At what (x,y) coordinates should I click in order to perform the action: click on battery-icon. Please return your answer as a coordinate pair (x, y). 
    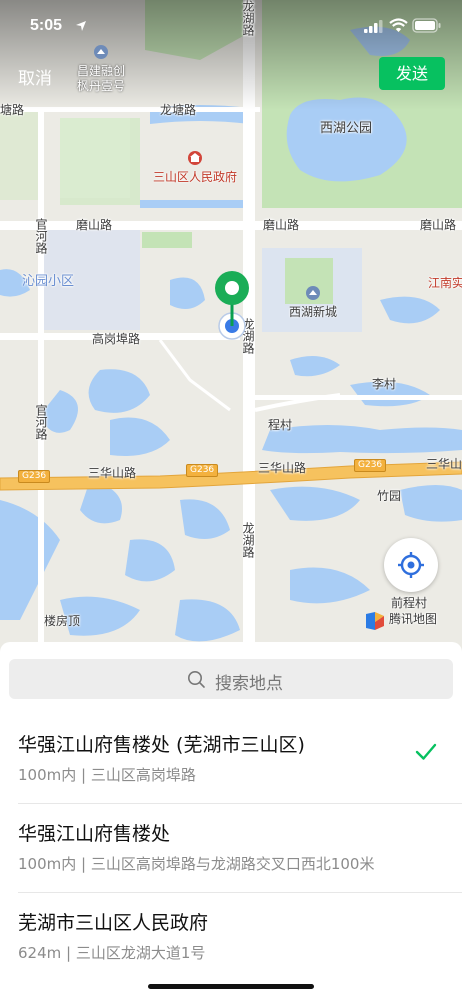
    Looking at the image, I should click on (426, 25).